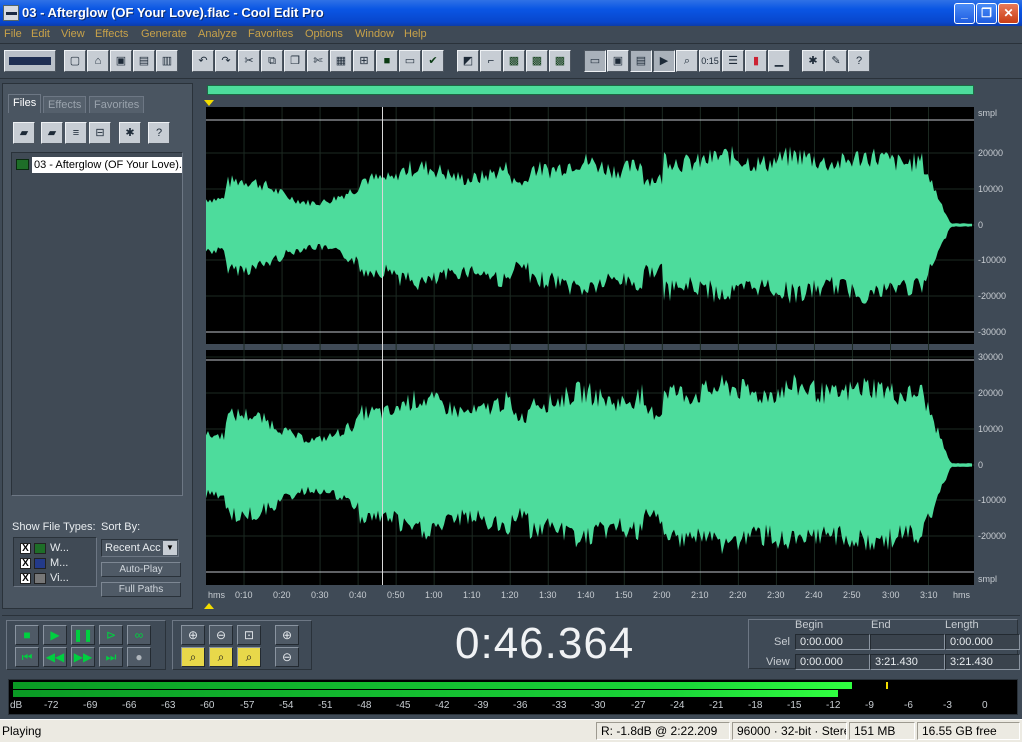  I want to click on open-folder-icon: ▰, so click(24, 133).